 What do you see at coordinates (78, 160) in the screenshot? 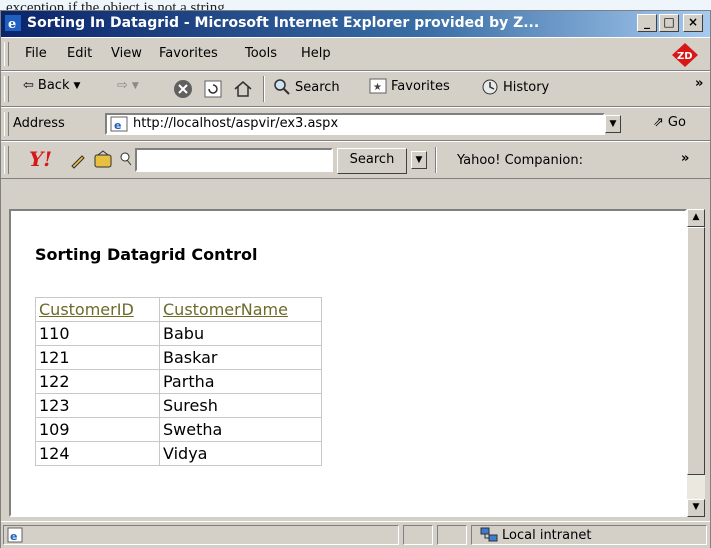
I see `pencil-icon` at bounding box center [78, 160].